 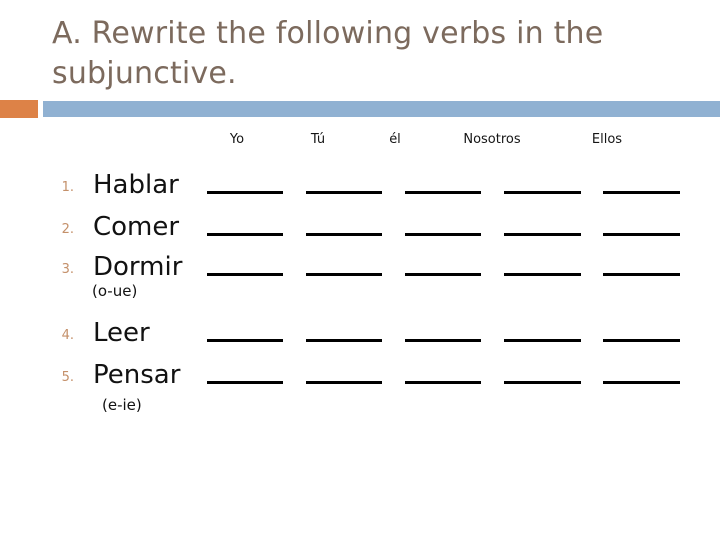 I want to click on table-row: 5. Pensar, so click(x=360, y=379).